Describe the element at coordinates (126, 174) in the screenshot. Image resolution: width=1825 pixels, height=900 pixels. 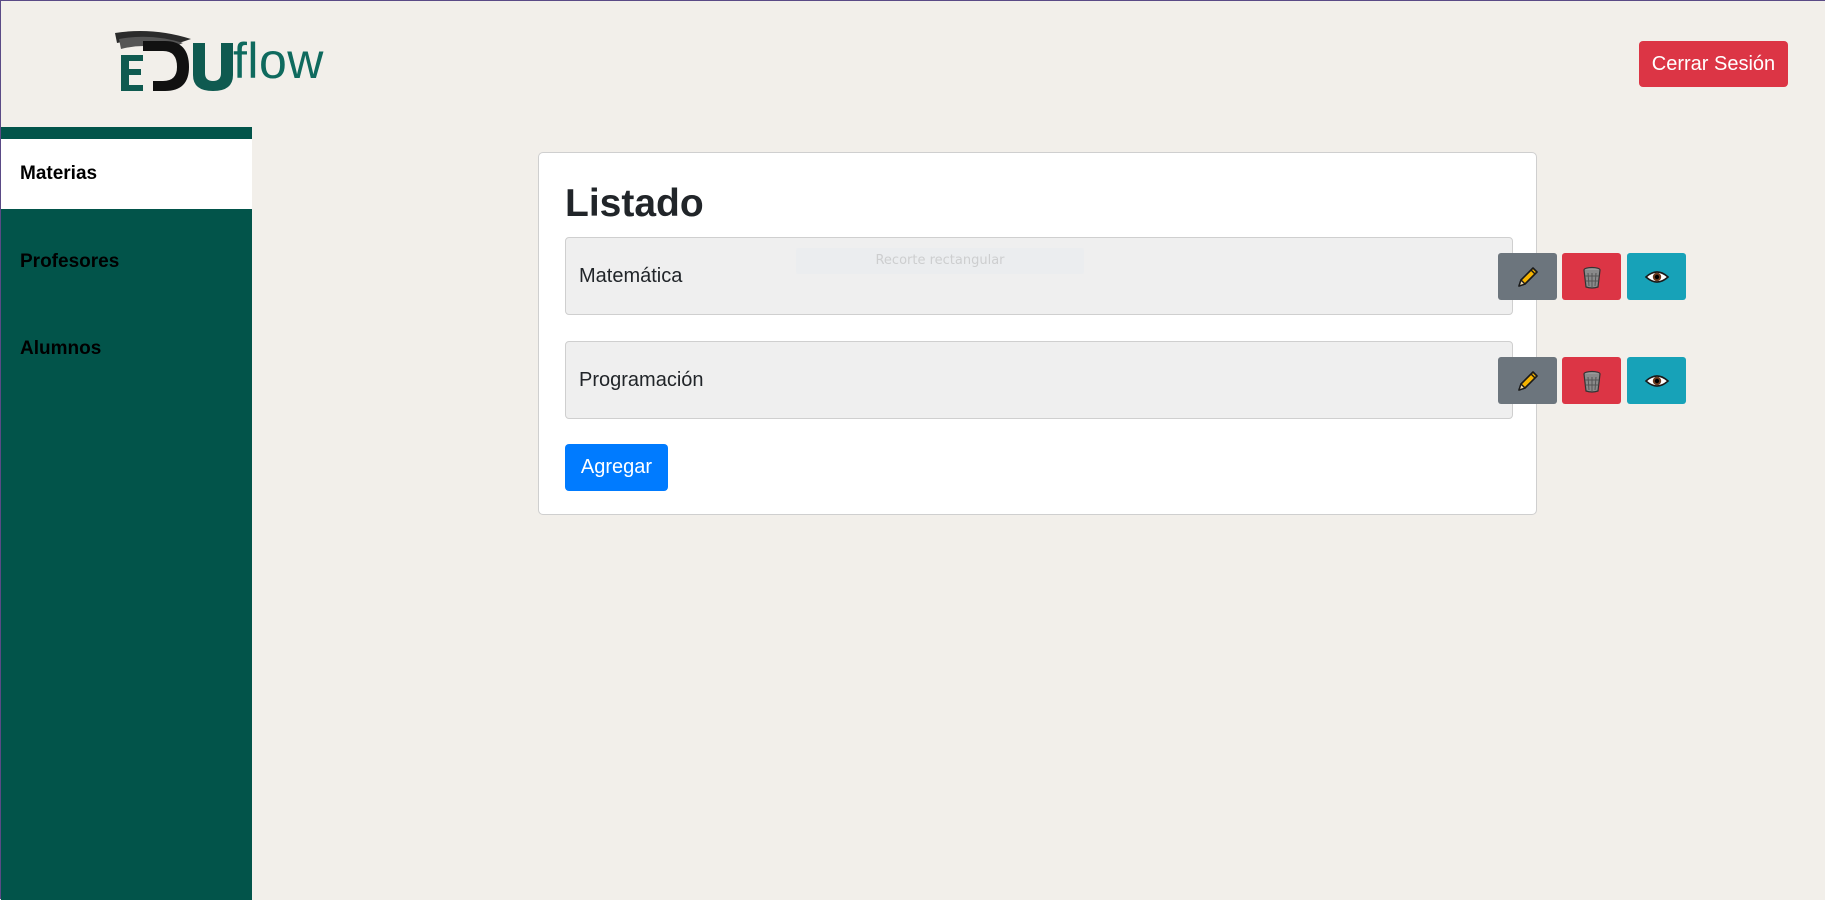
I see `sidebar-item-materias: Materias` at that location.